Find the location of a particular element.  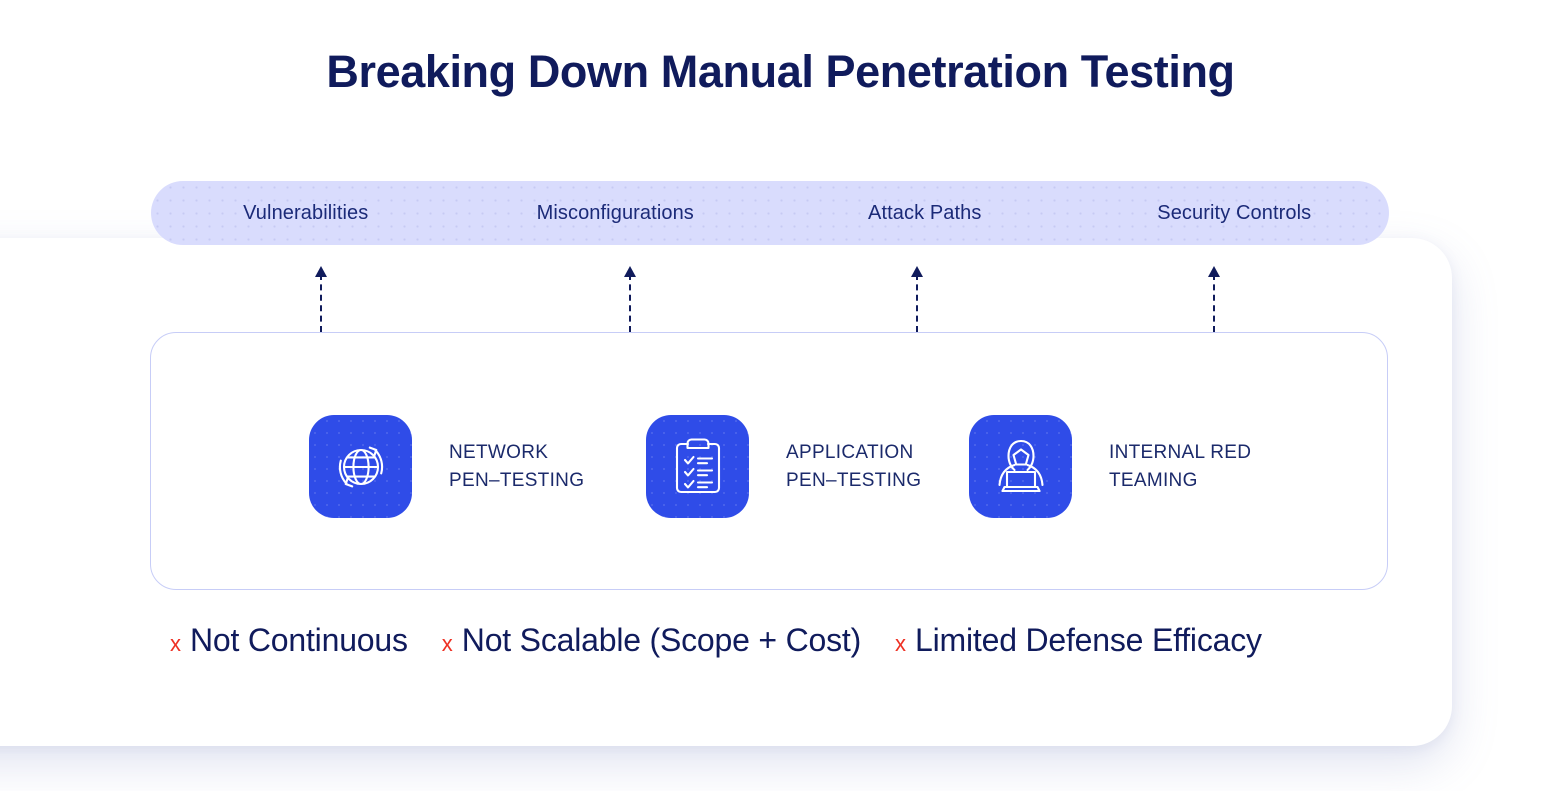

banner-item-misconfigurations: Misconfigurations is located at coordinates (615, 212).